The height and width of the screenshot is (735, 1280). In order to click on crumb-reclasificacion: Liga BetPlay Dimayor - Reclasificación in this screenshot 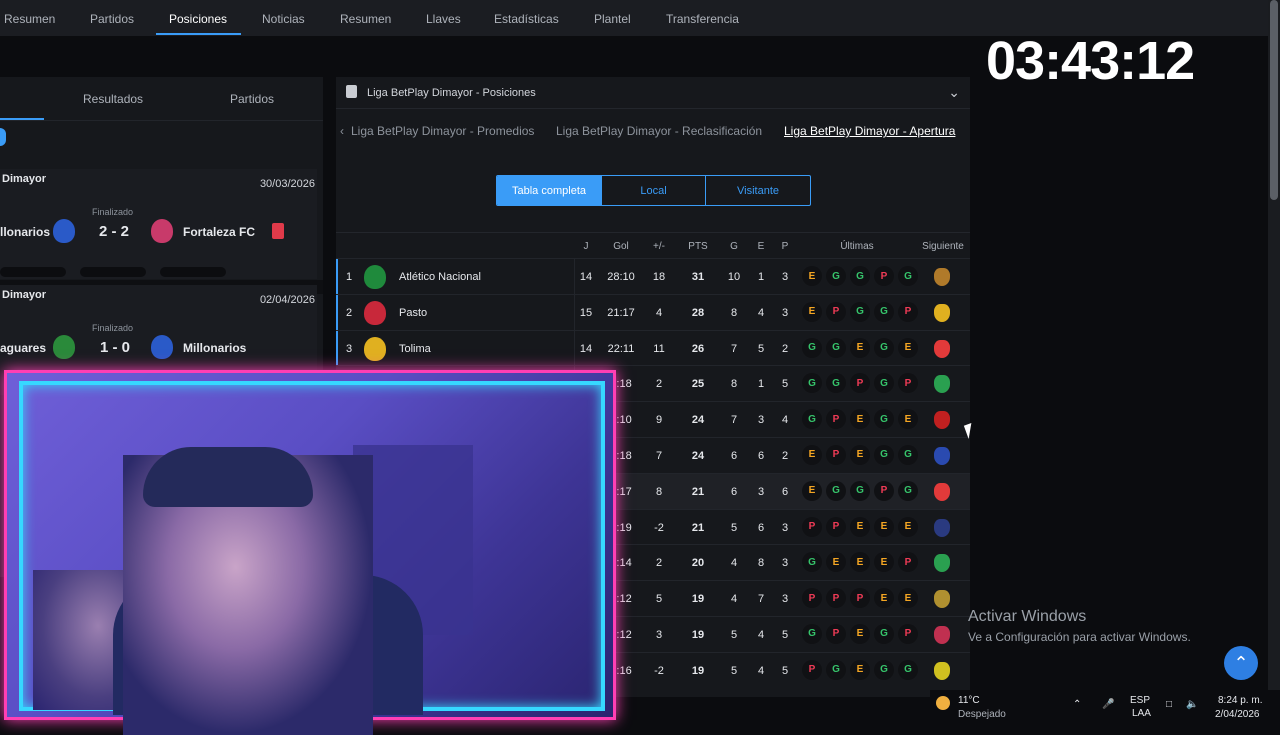, I will do `click(659, 131)`.